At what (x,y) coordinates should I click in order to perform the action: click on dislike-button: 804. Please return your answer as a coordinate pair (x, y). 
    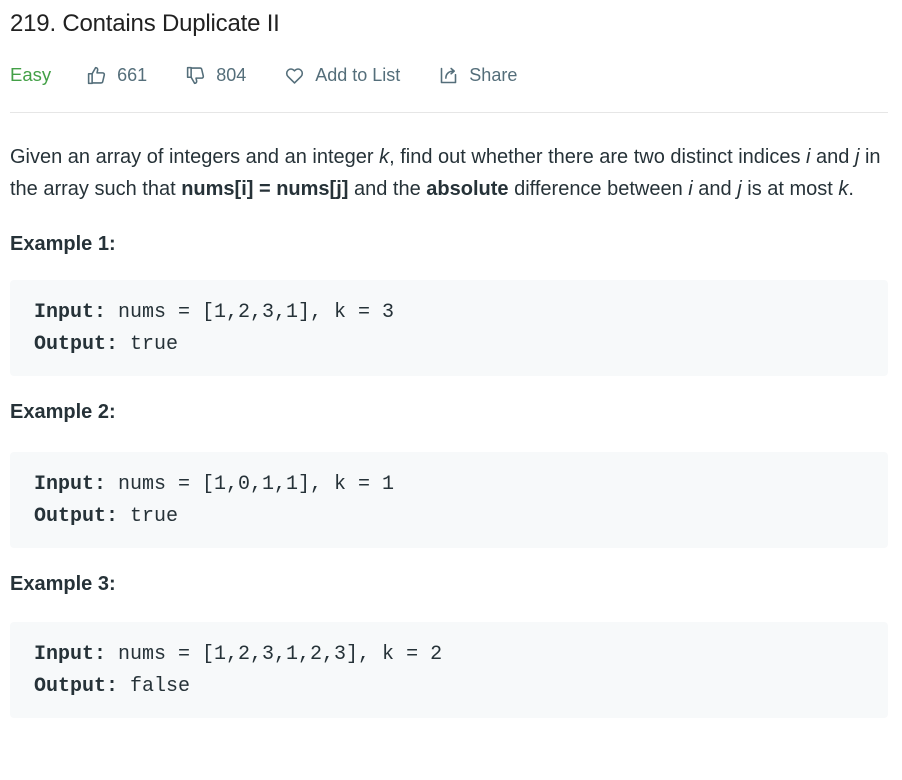
    Looking at the image, I should click on (215, 75).